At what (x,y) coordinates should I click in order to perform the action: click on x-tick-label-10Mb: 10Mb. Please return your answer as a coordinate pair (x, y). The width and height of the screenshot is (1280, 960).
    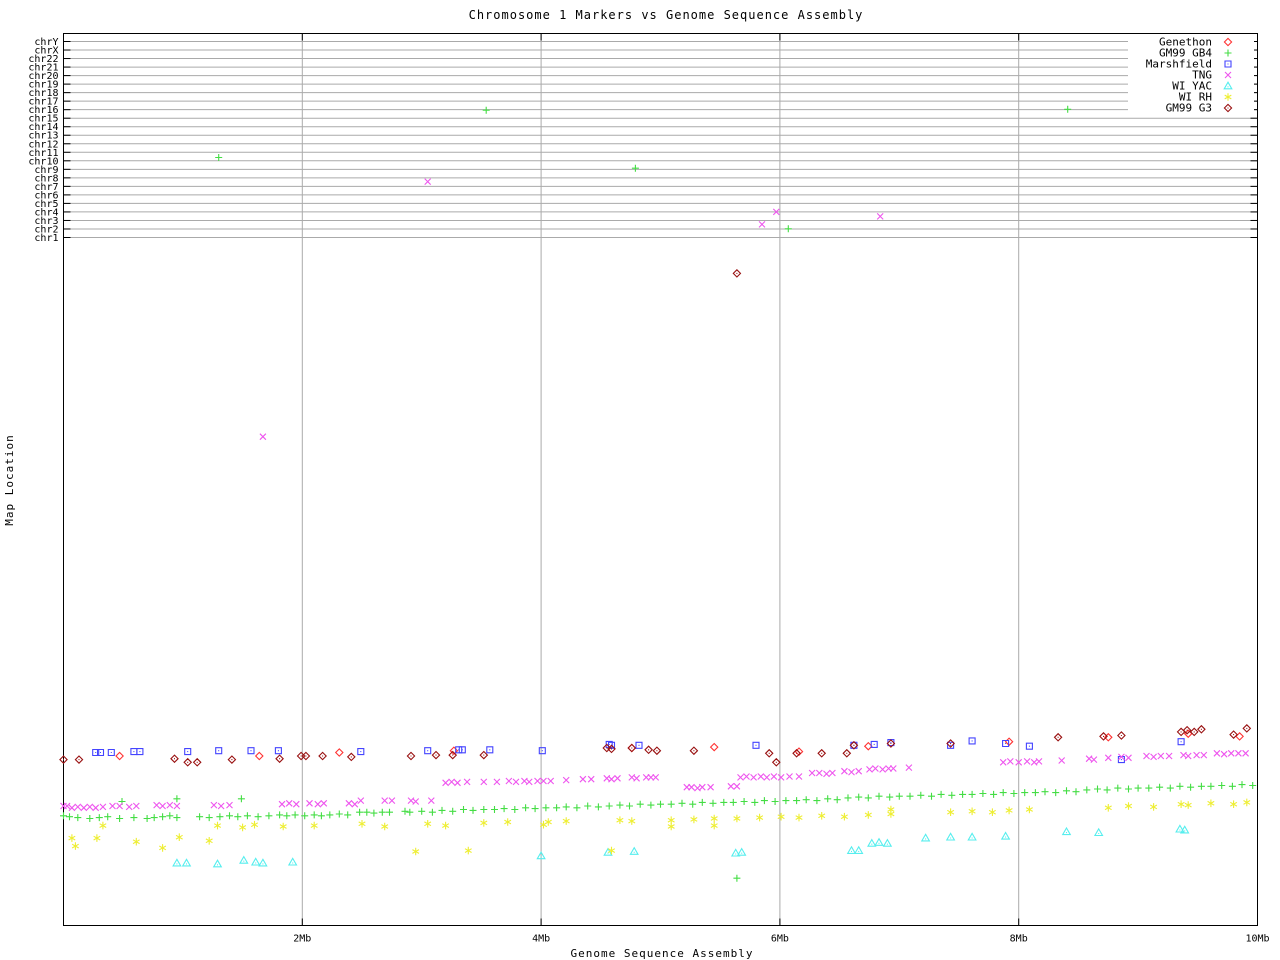
    Looking at the image, I should click on (1257, 939).